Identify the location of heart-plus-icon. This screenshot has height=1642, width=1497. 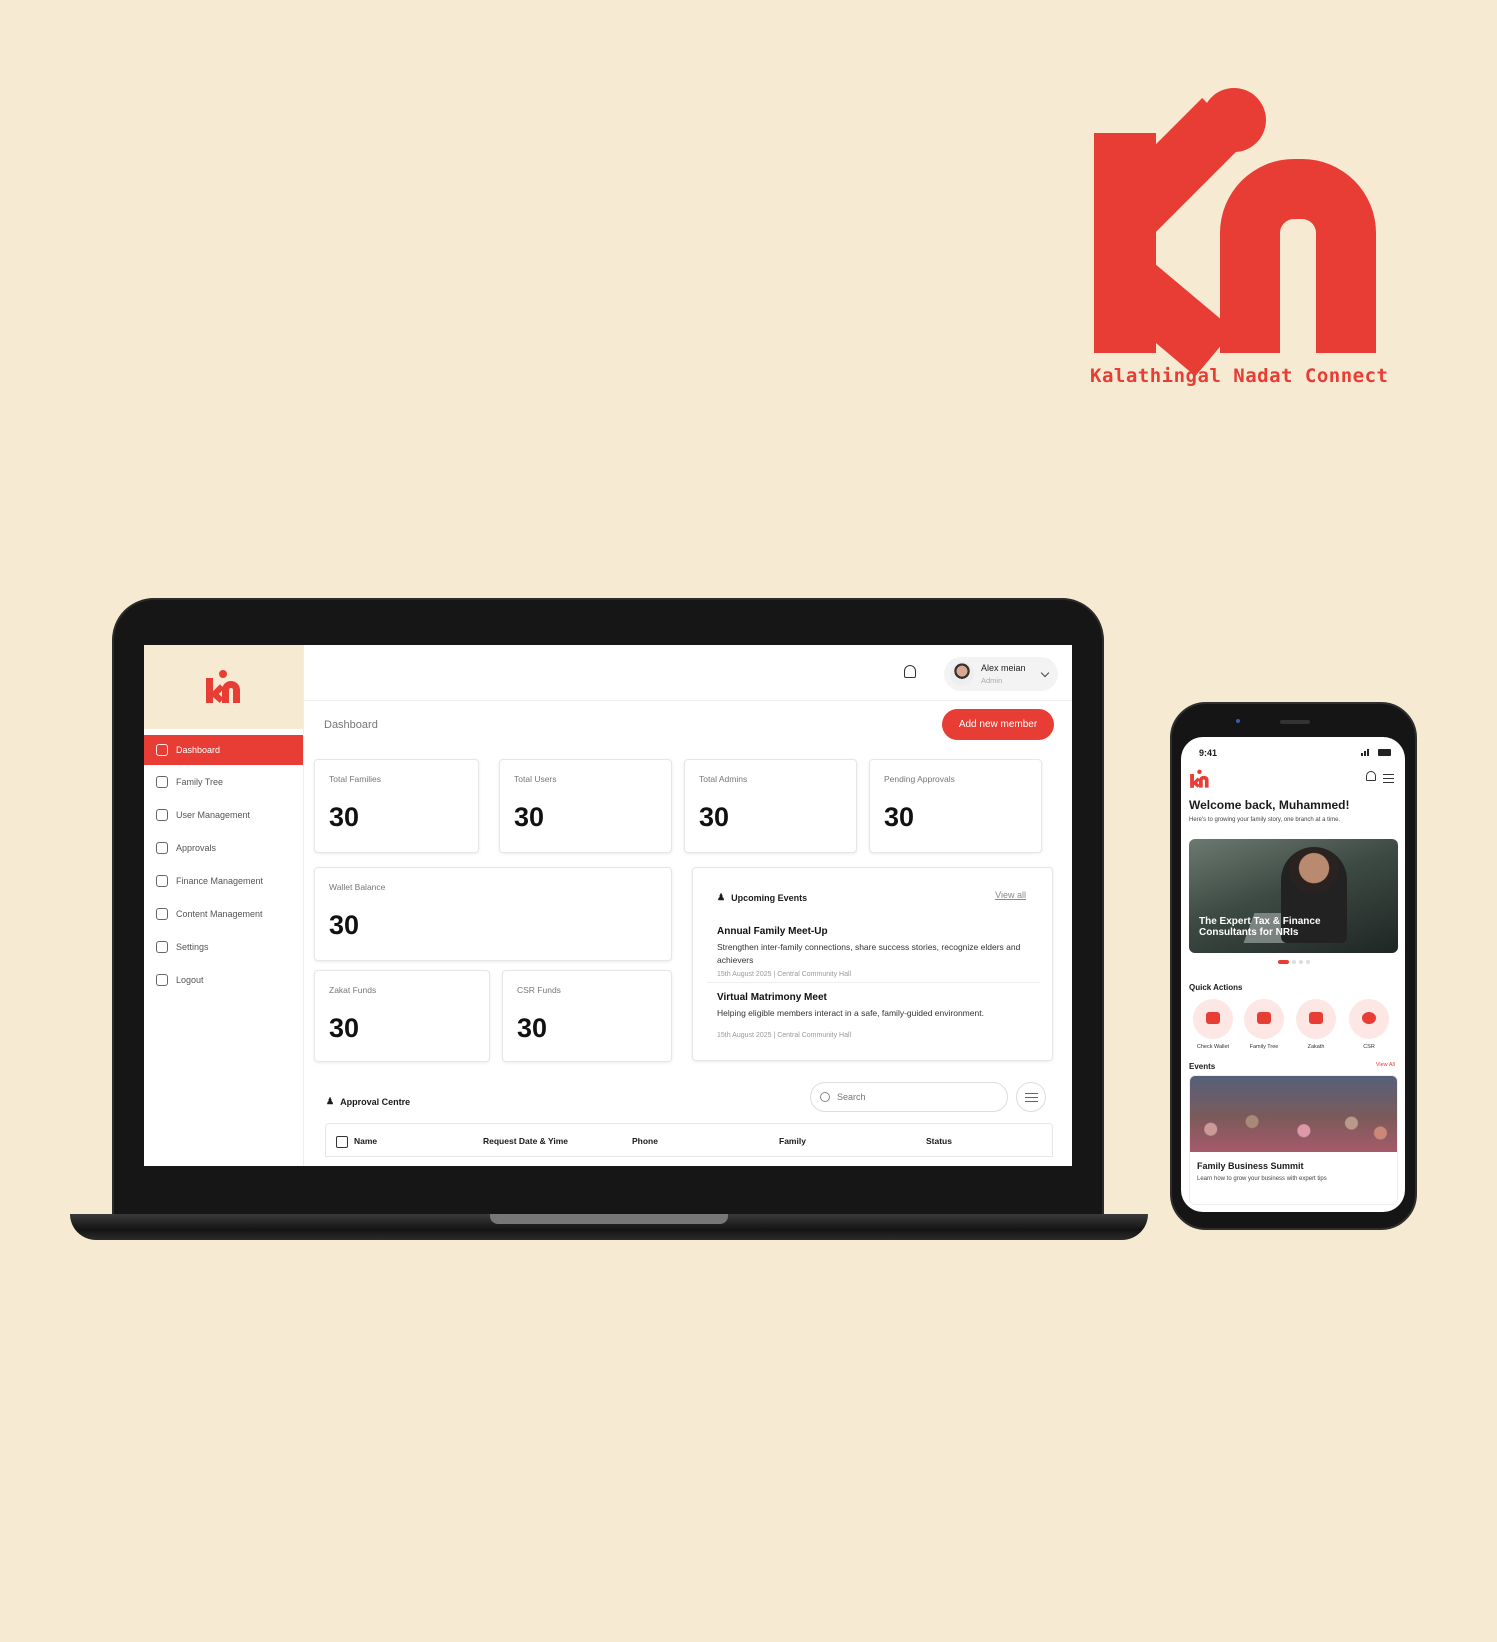
(1369, 1018).